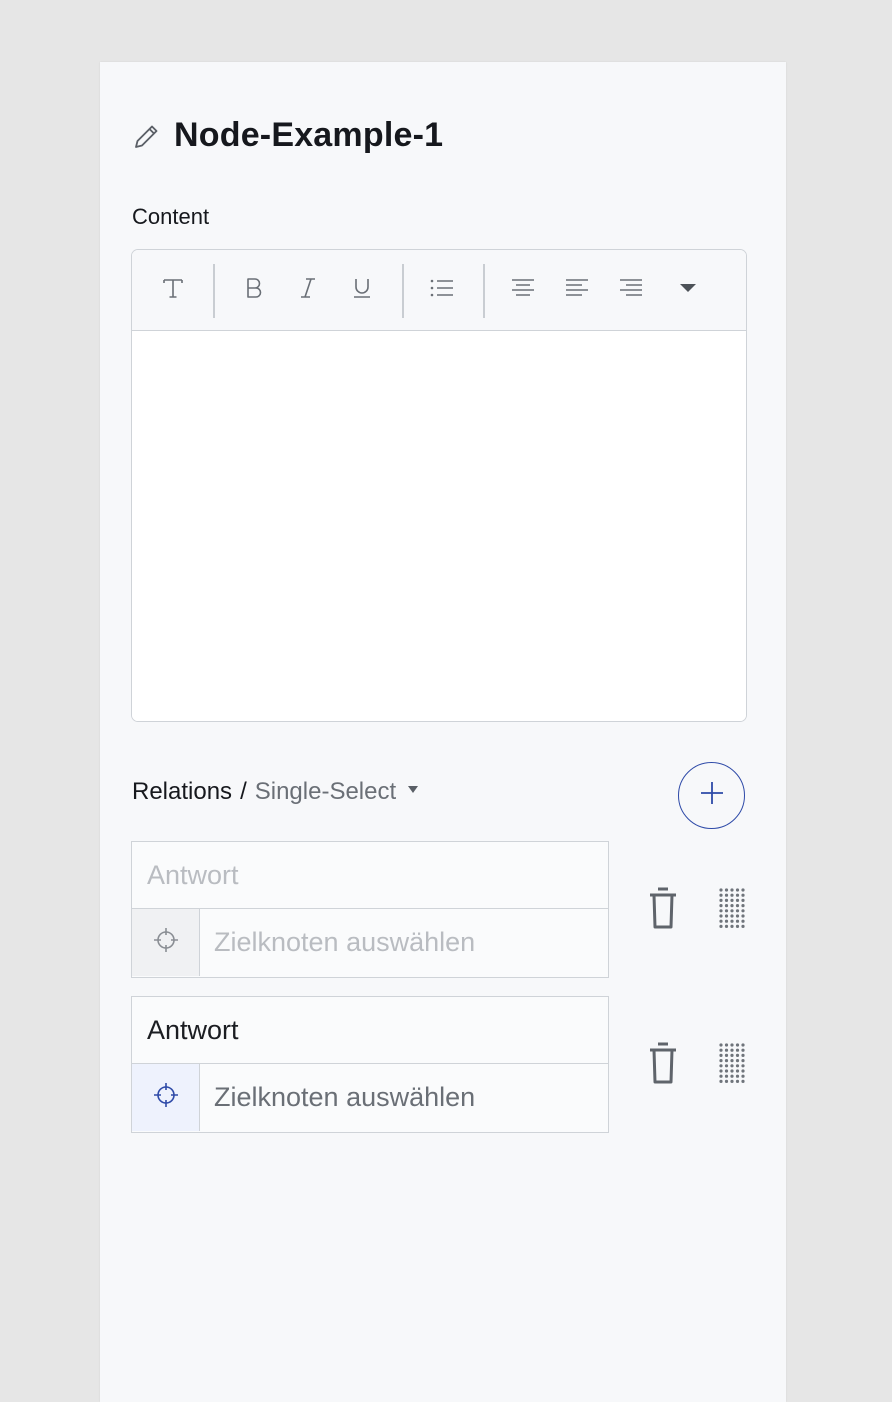  I want to click on more-options-button, so click(688, 290).